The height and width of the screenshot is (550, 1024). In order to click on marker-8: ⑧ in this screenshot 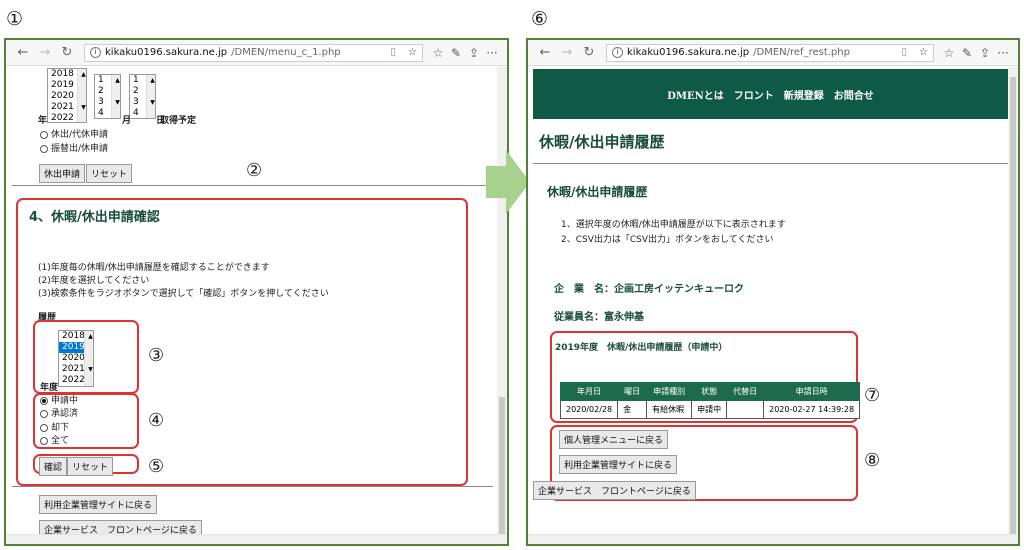, I will do `click(872, 460)`.